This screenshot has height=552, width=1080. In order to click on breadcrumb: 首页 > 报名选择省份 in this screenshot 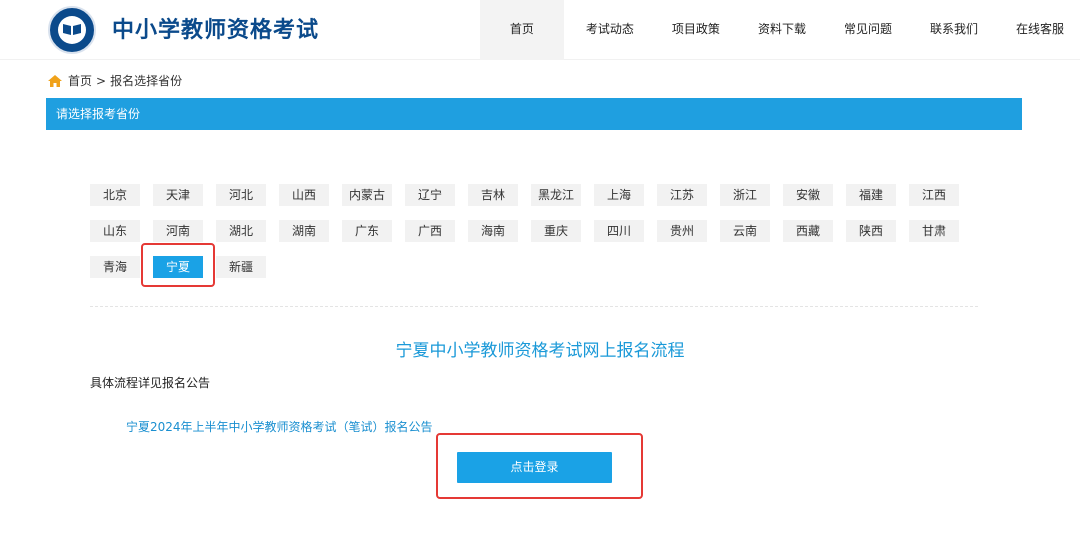, I will do `click(115, 80)`.